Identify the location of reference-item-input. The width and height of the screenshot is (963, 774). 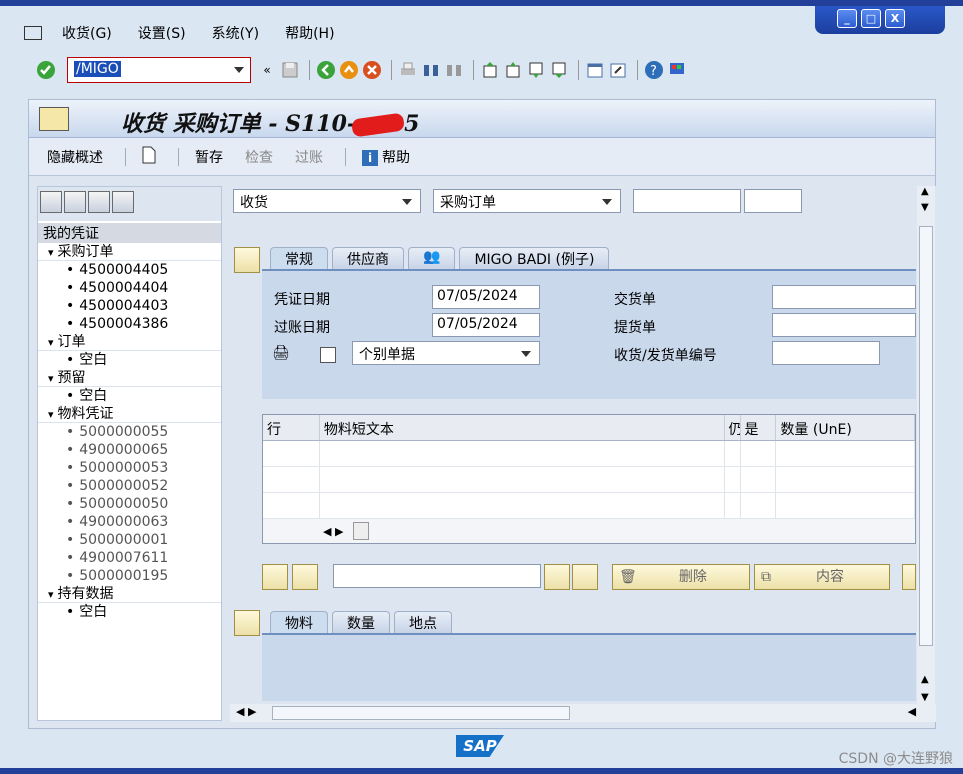
(773, 201).